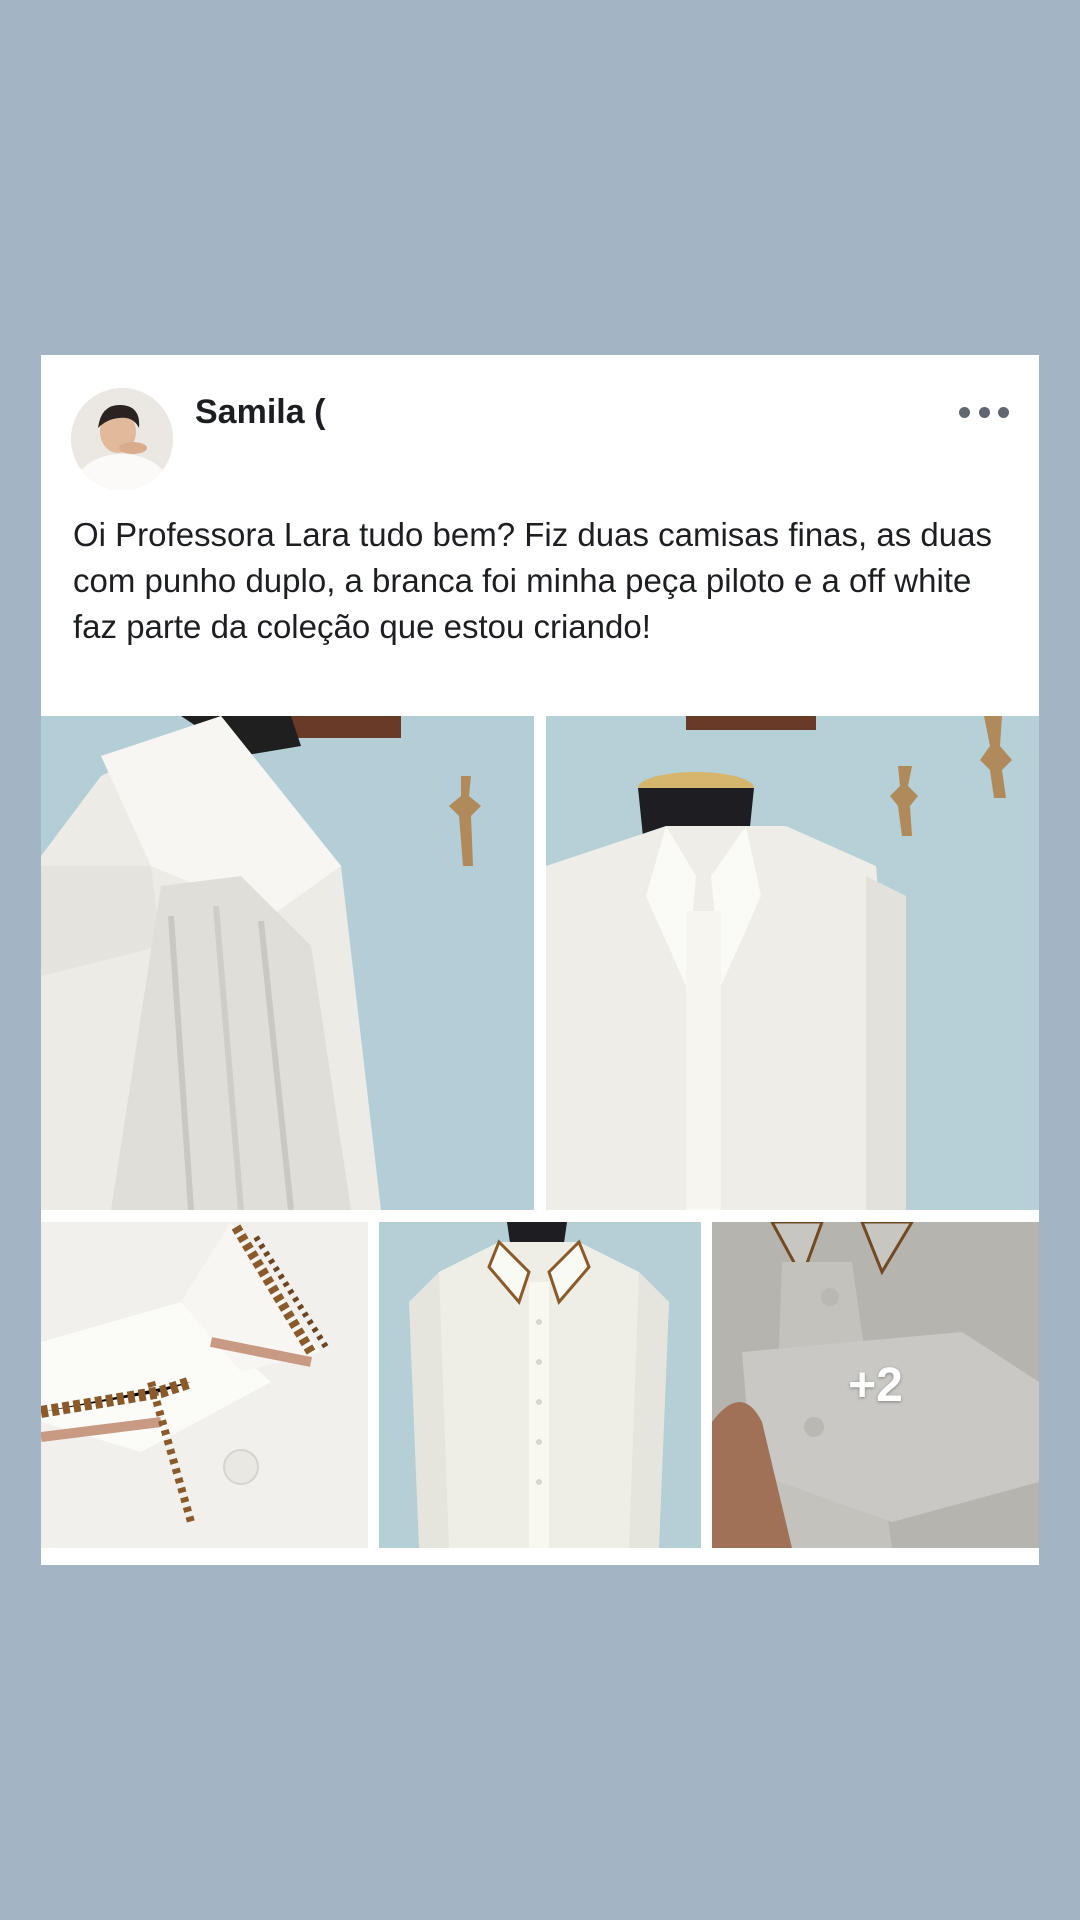 This screenshot has width=1080, height=1920. I want to click on photo-1-shirt-shoulder, so click(287, 963).